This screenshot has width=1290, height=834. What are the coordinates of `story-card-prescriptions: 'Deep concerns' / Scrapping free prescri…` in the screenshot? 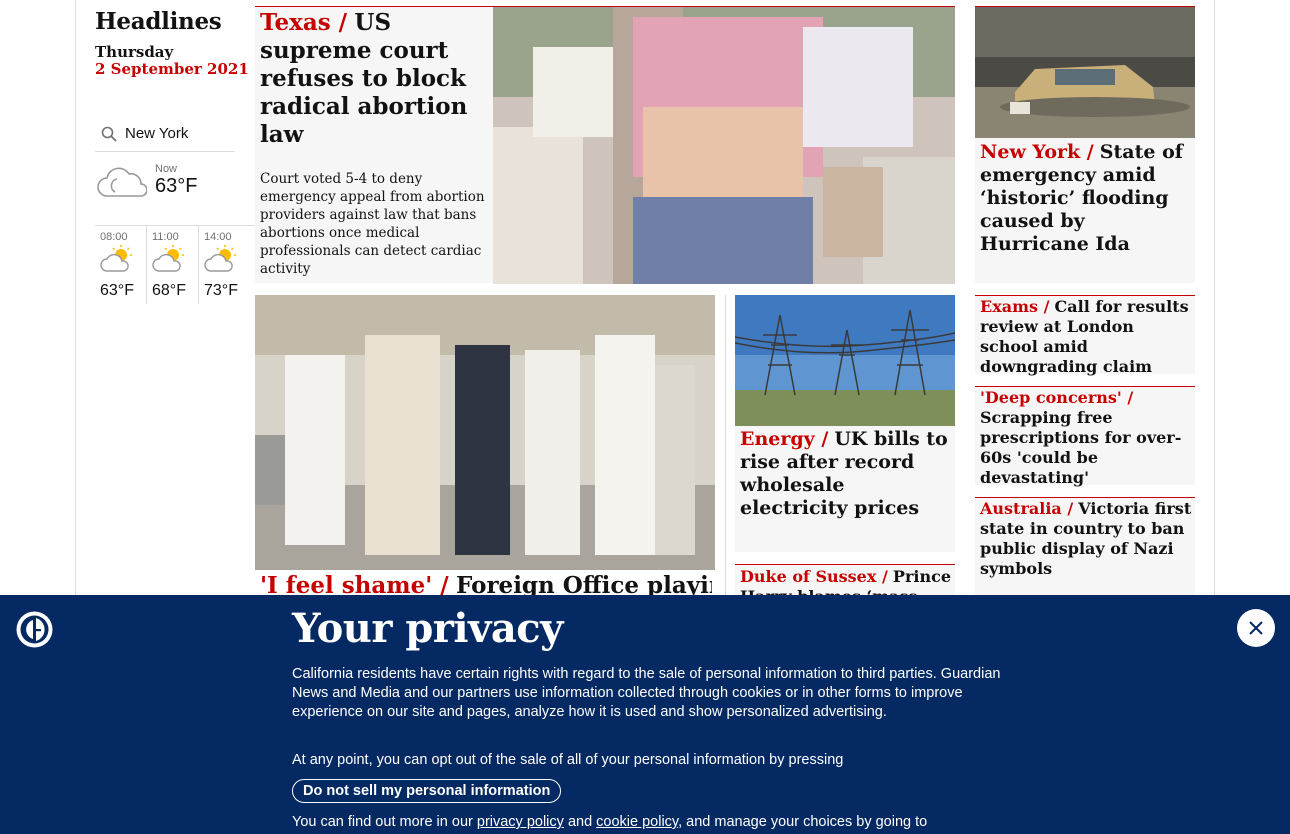 It's located at (1085, 437).